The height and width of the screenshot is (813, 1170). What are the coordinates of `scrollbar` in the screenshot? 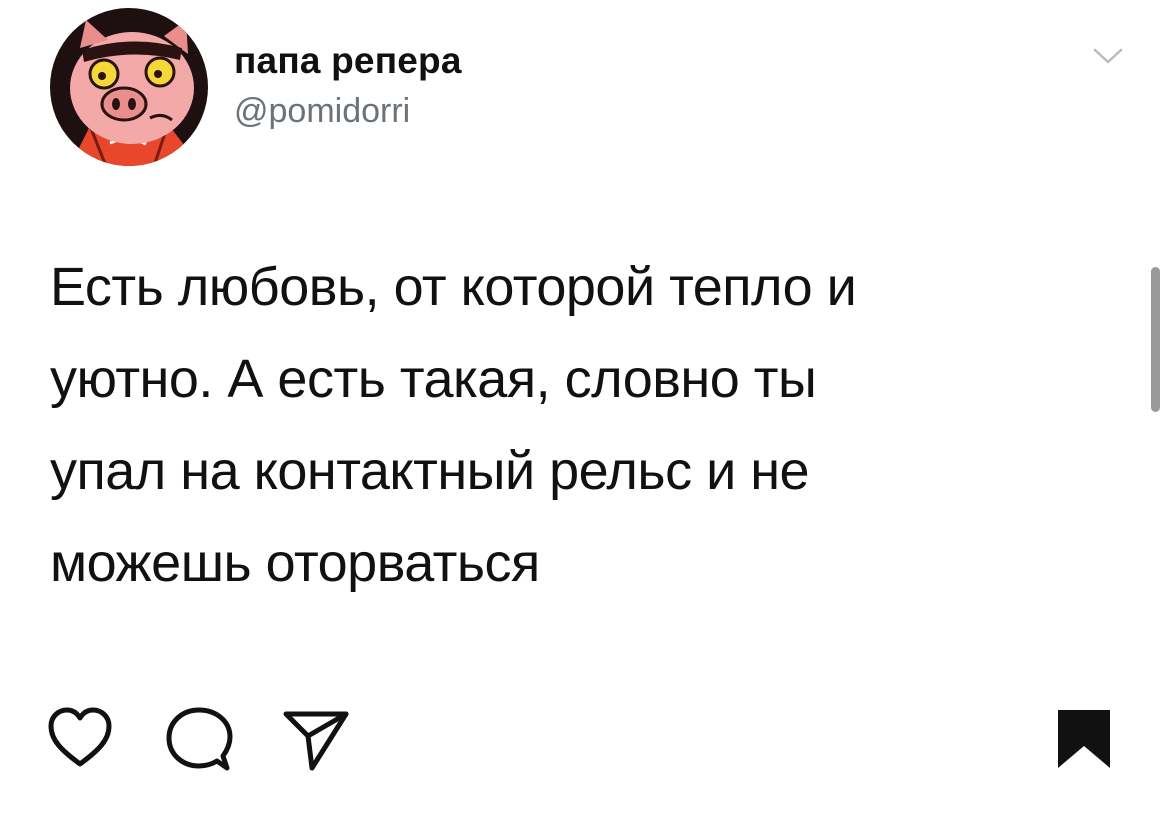 It's located at (1155, 339).